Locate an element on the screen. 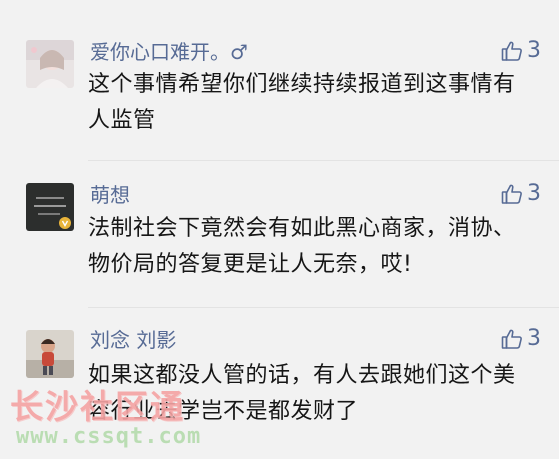 This screenshot has height=459, width=559. comment-username: 刘念 刘影 is located at coordinates (133, 340).